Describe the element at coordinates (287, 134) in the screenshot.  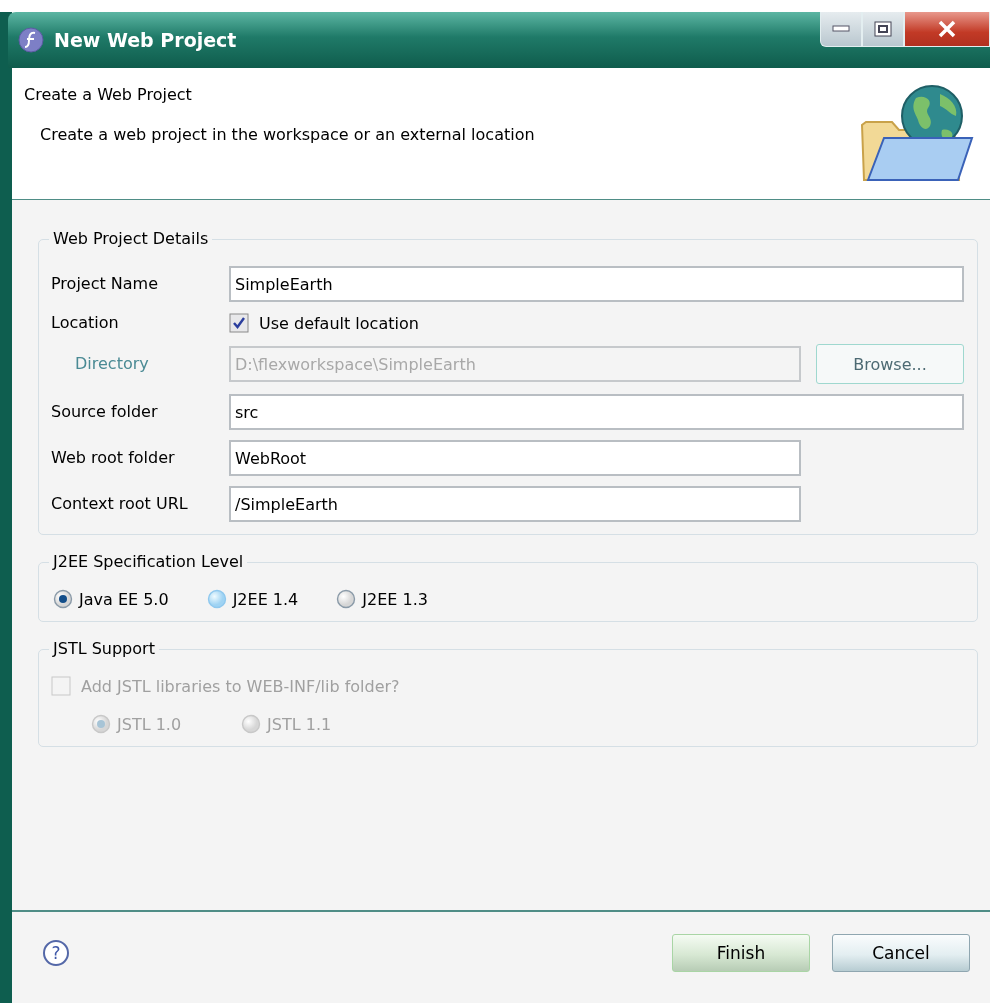
I see `header-description: Create a web project in the workspace or an external location` at that location.